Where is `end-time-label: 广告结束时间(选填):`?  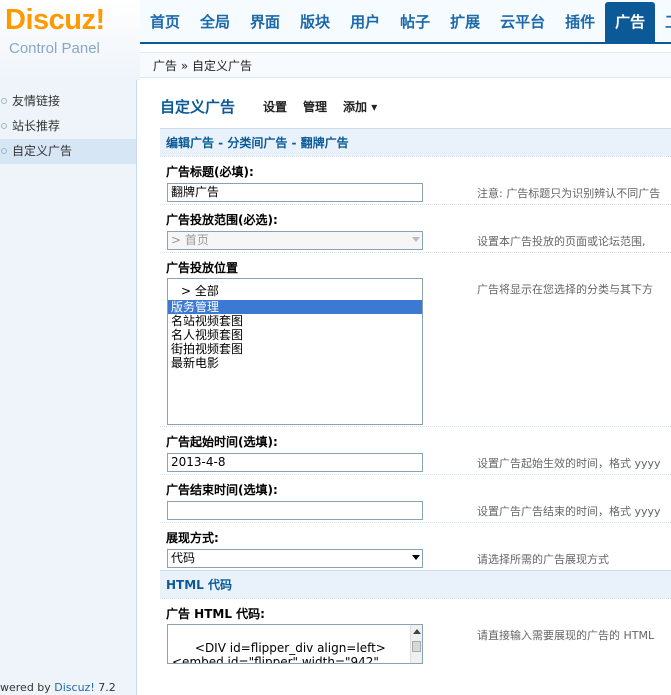
end-time-label: 广告结束时间(选填): is located at coordinates (415, 486).